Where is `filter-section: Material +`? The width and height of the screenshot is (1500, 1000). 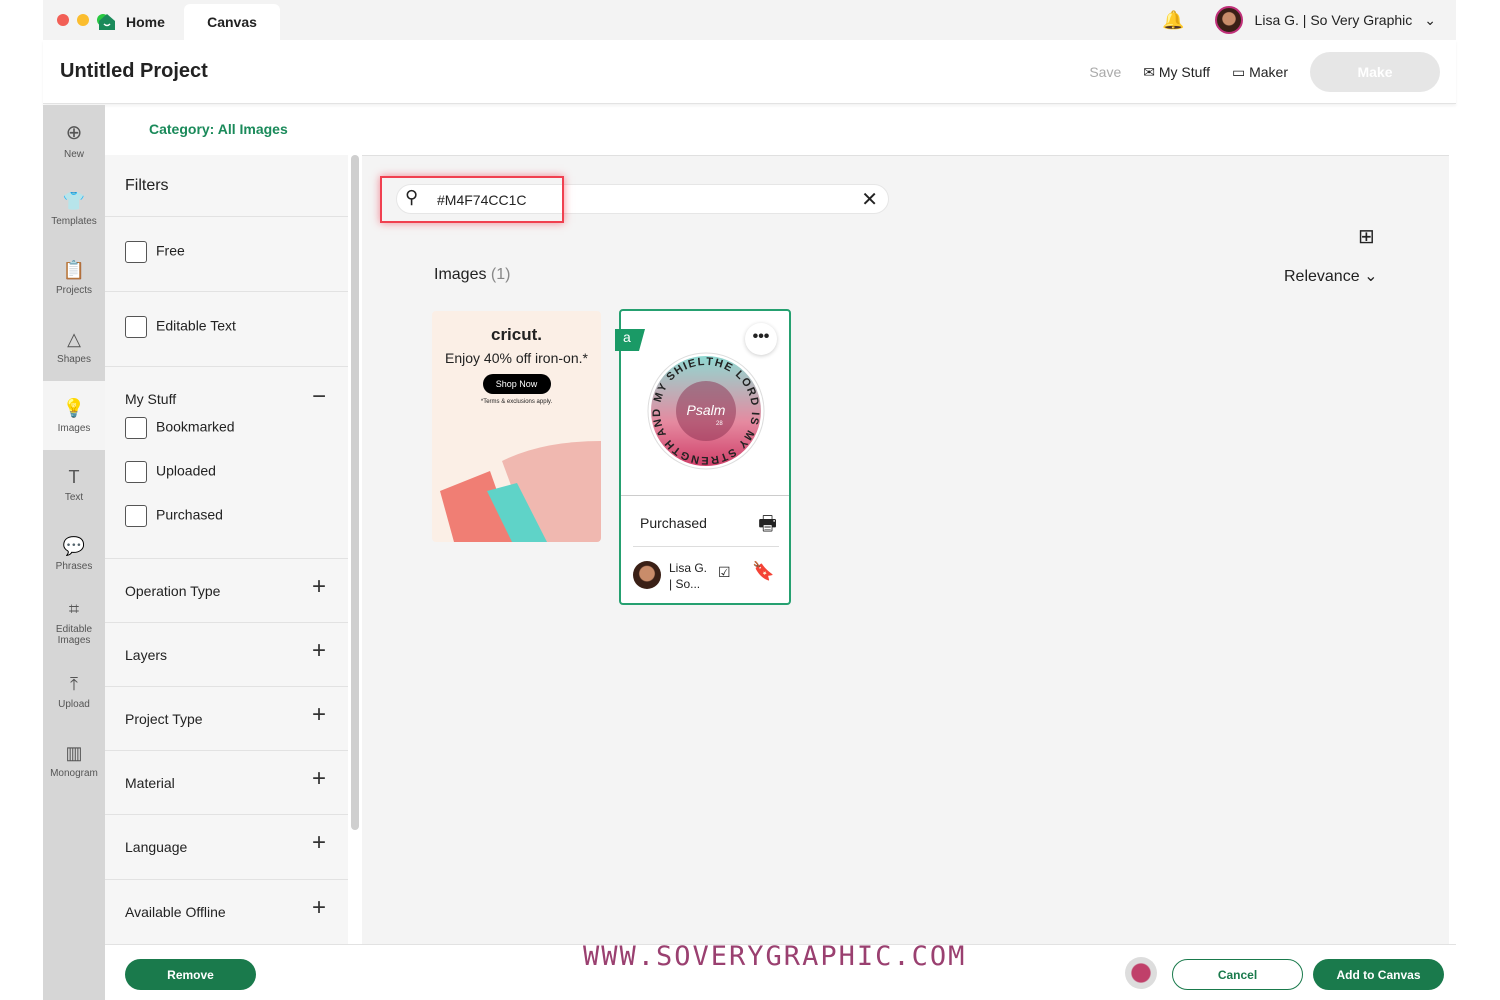
filter-section: Material + is located at coordinates (226, 783).